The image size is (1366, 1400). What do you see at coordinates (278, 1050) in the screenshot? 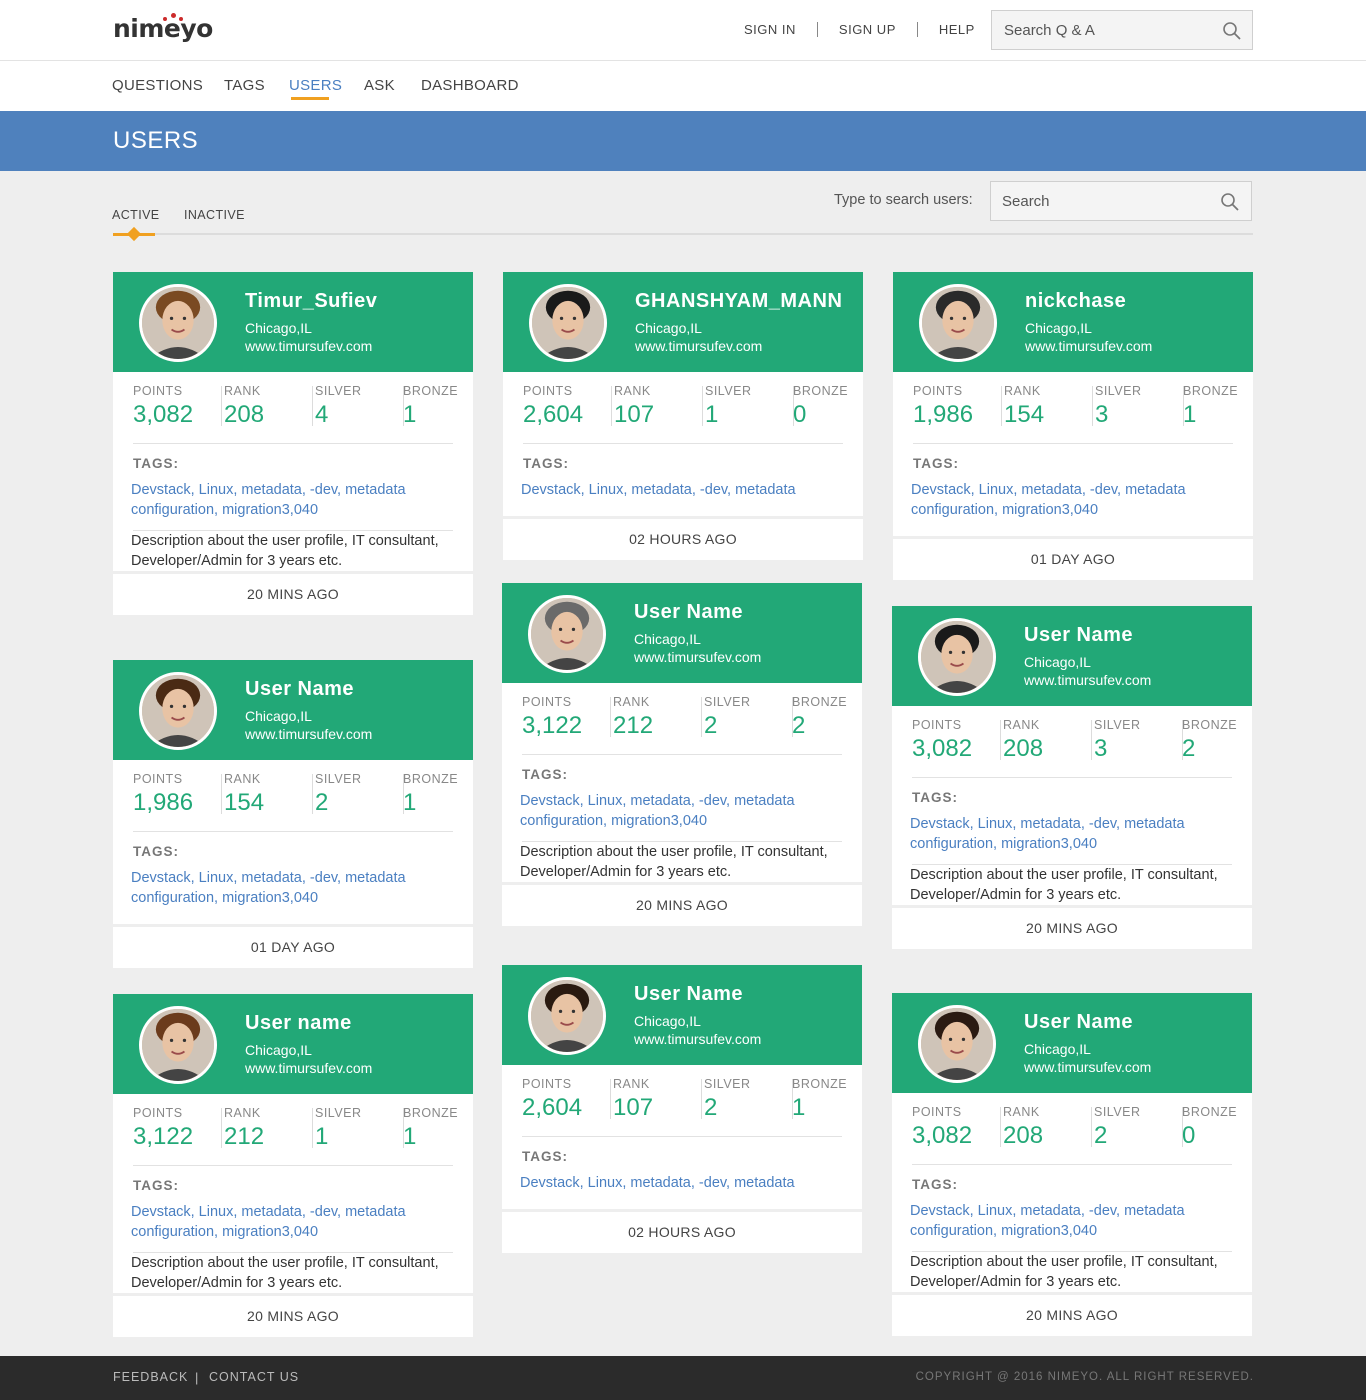
I see `user-location: Chicago,IL` at bounding box center [278, 1050].